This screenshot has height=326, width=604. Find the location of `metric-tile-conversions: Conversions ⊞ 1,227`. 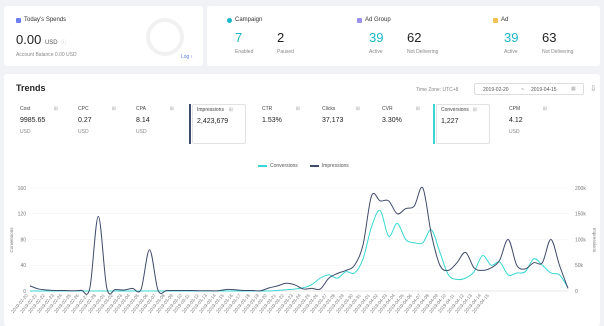

metric-tile-conversions: Conversions ⊞ 1,227 is located at coordinates (463, 124).